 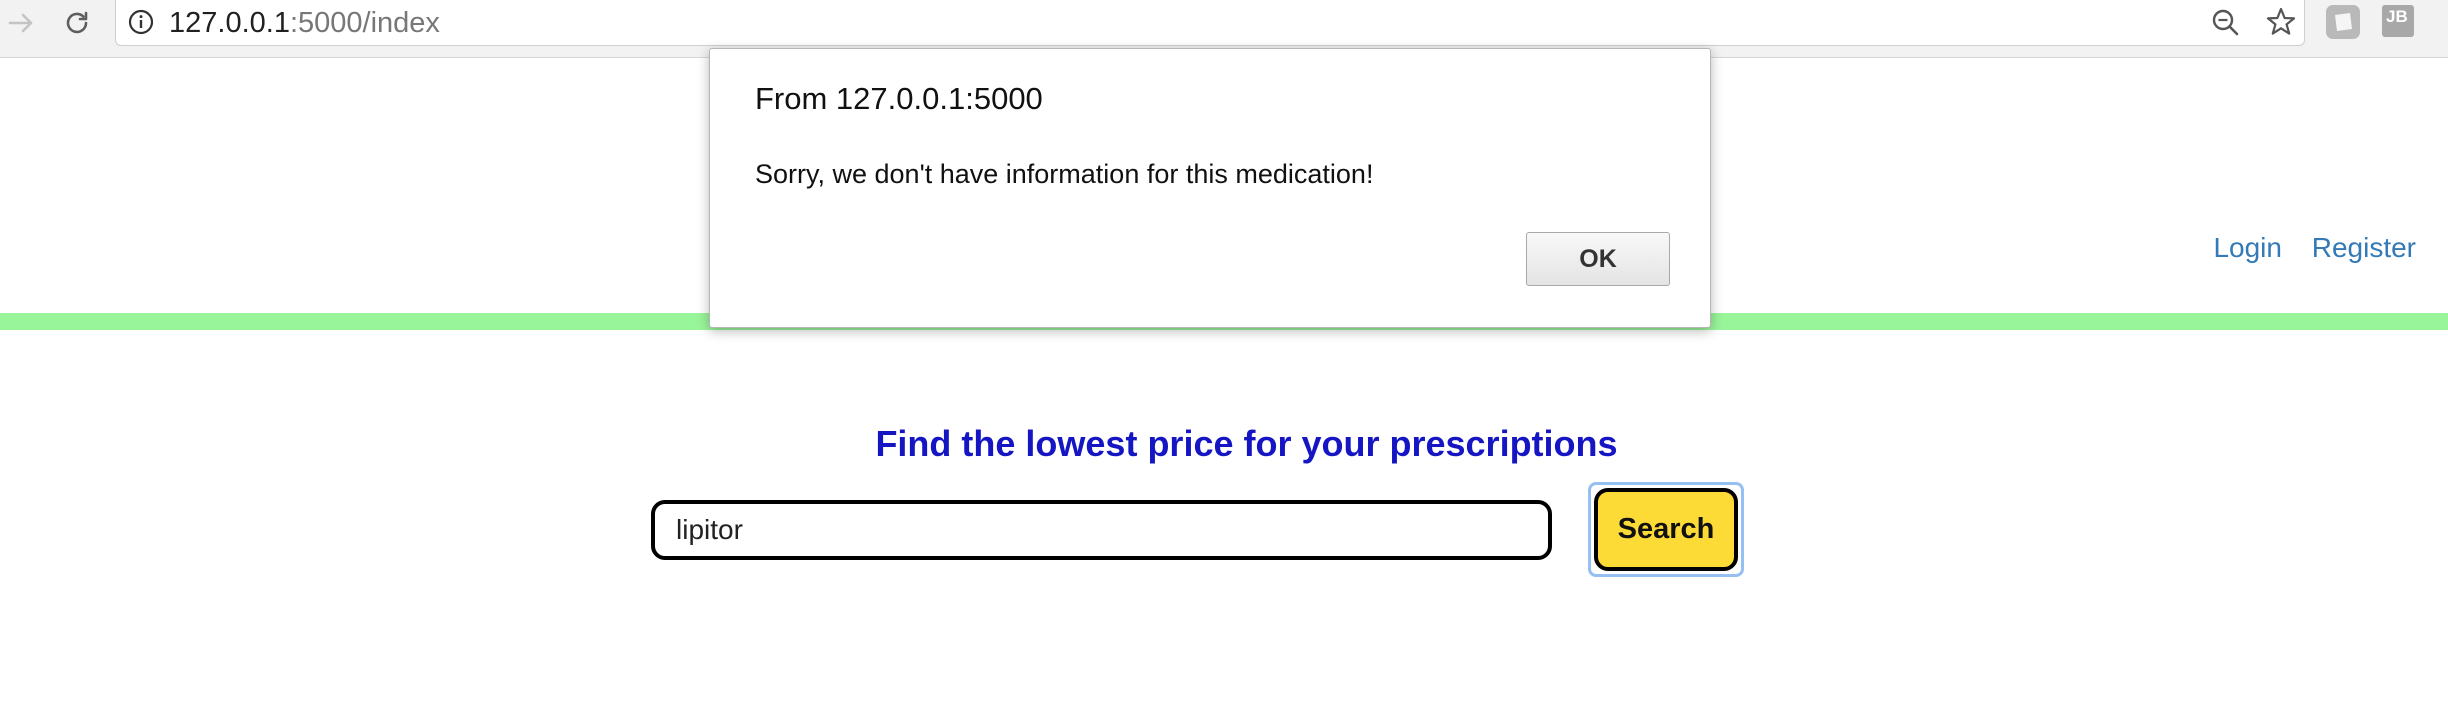 I want to click on info-icon, so click(x=141, y=22).